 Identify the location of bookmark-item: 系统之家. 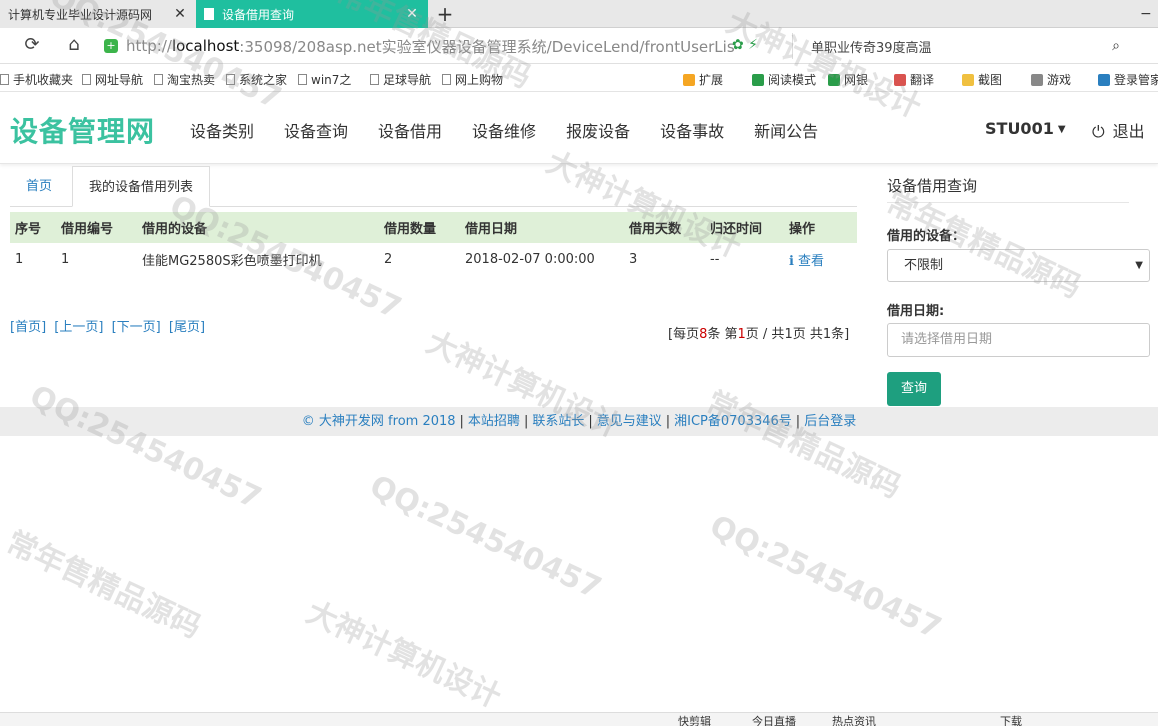
(256, 79).